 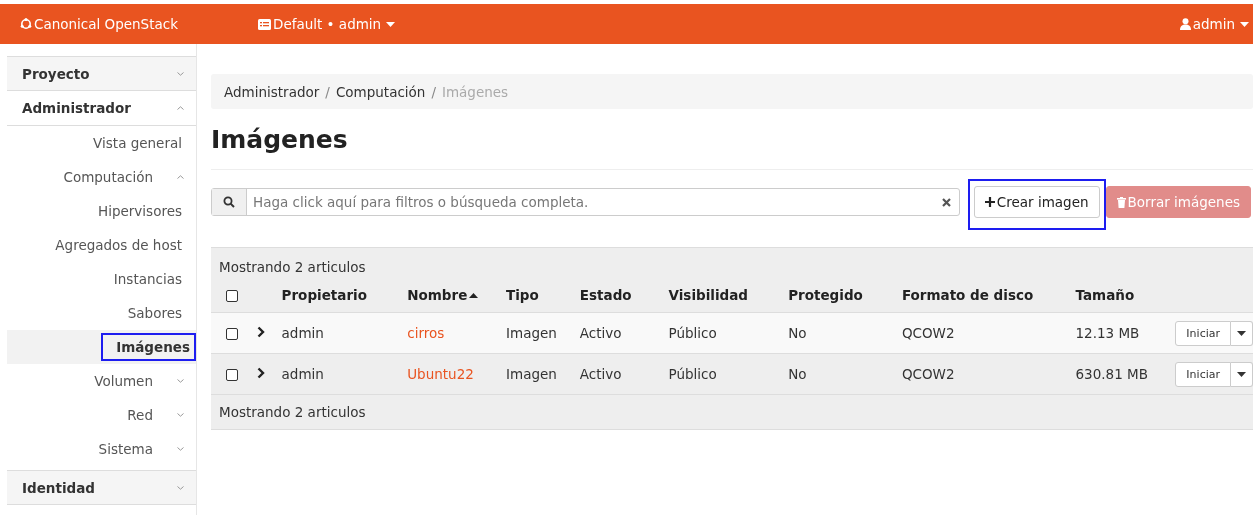 I want to click on column-header: Tamaño, so click(x=1105, y=295).